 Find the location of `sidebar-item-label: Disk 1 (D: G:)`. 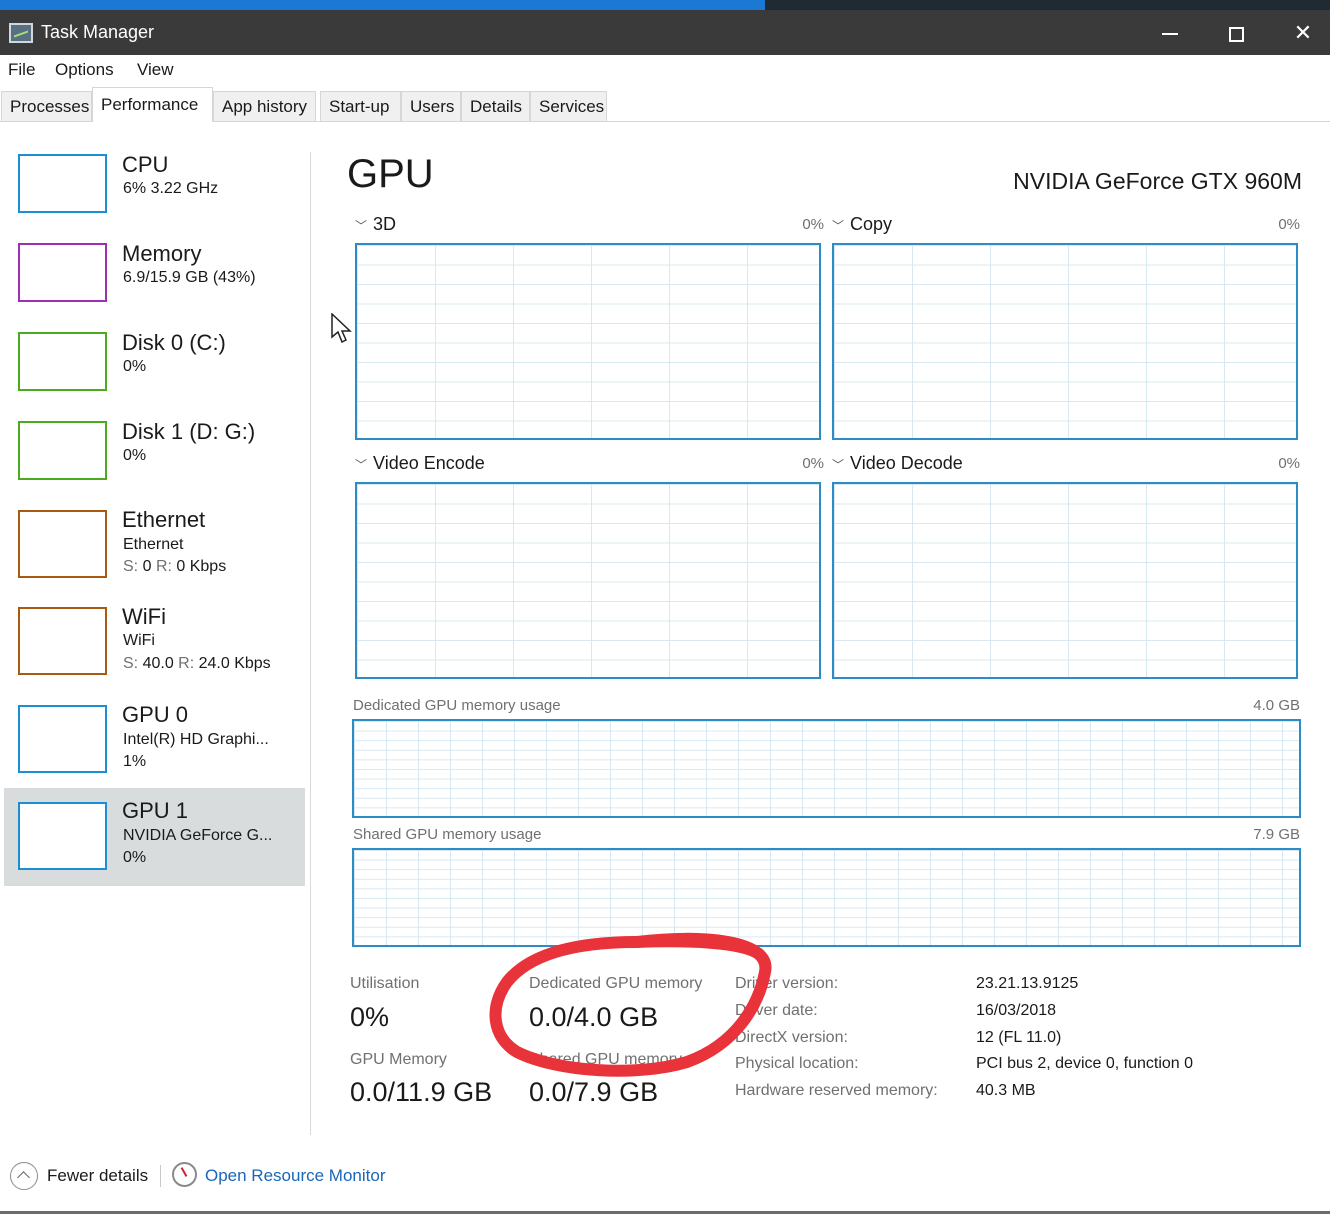

sidebar-item-label: Disk 1 (D: G:) is located at coordinates (189, 431).